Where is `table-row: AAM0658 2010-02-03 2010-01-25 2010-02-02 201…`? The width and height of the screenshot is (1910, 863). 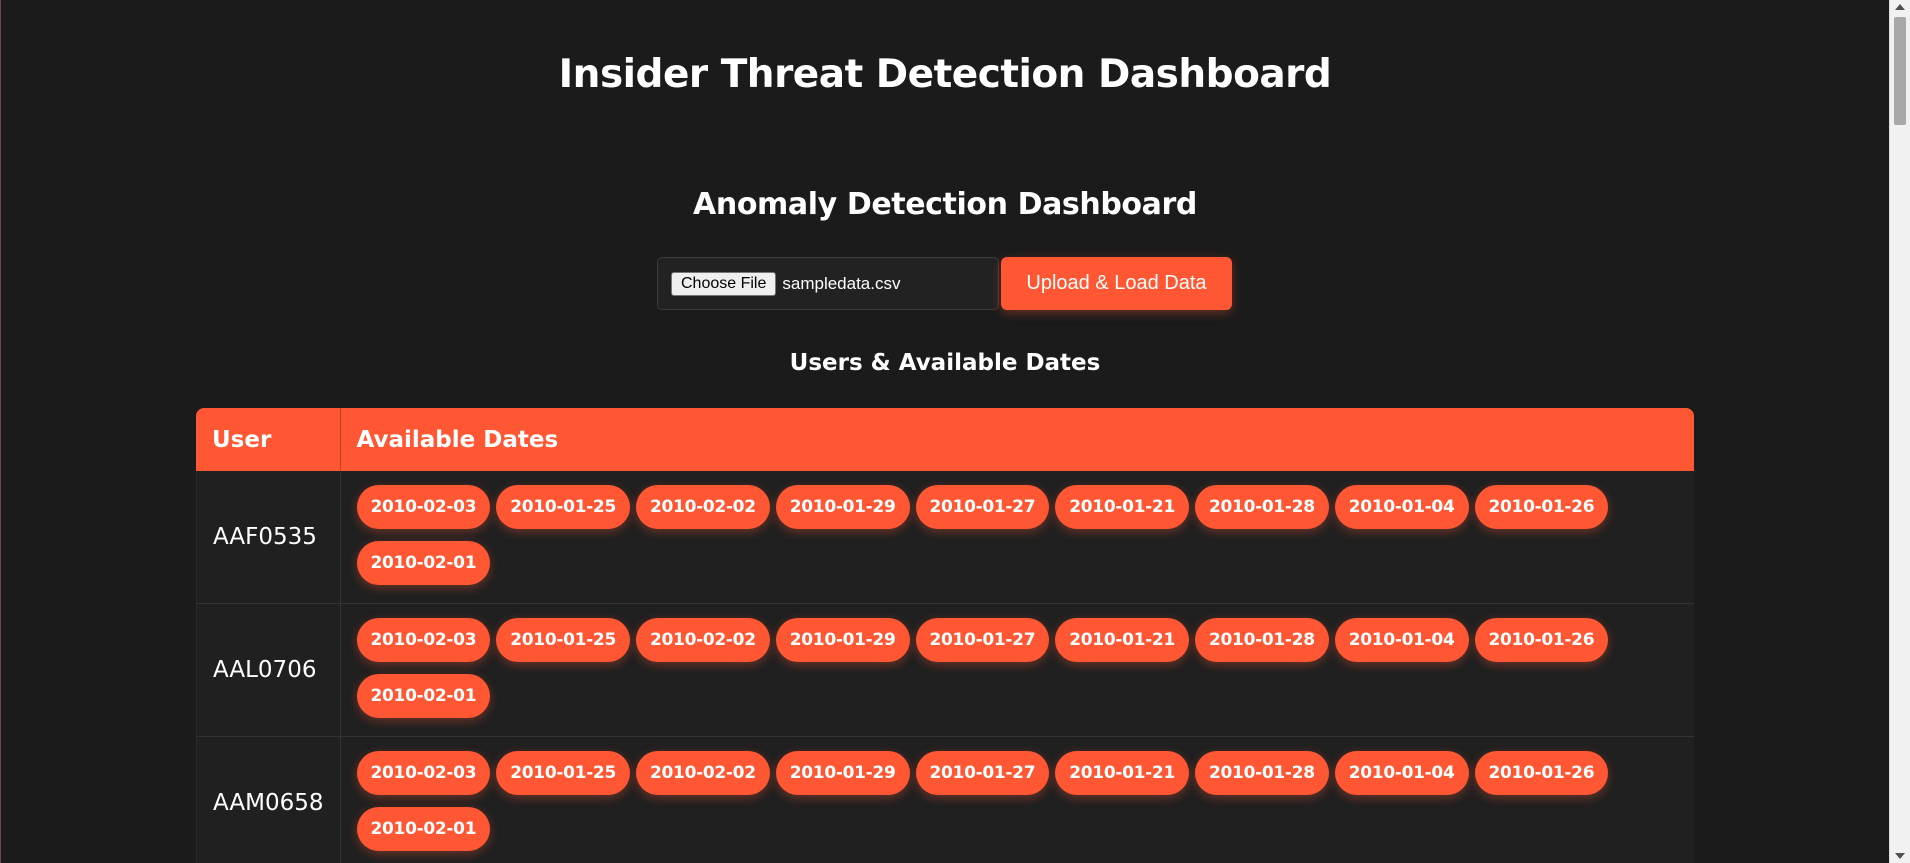
table-row: AAM0658 2010-02-03 2010-01-25 2010-02-02 201… is located at coordinates (945, 800).